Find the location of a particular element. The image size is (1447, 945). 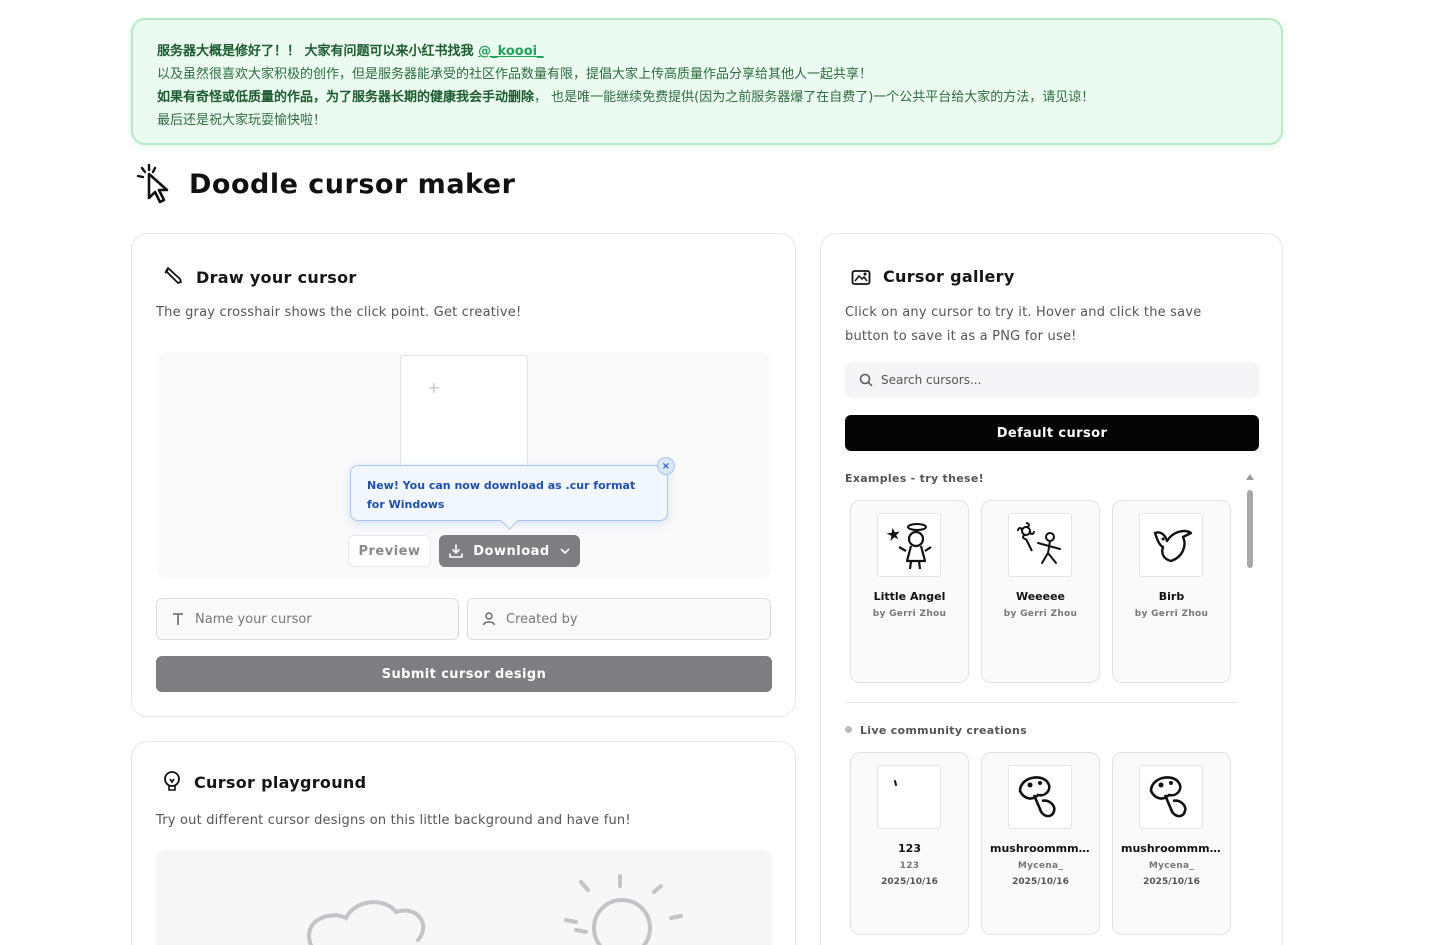

download-icon is located at coordinates (456, 551).